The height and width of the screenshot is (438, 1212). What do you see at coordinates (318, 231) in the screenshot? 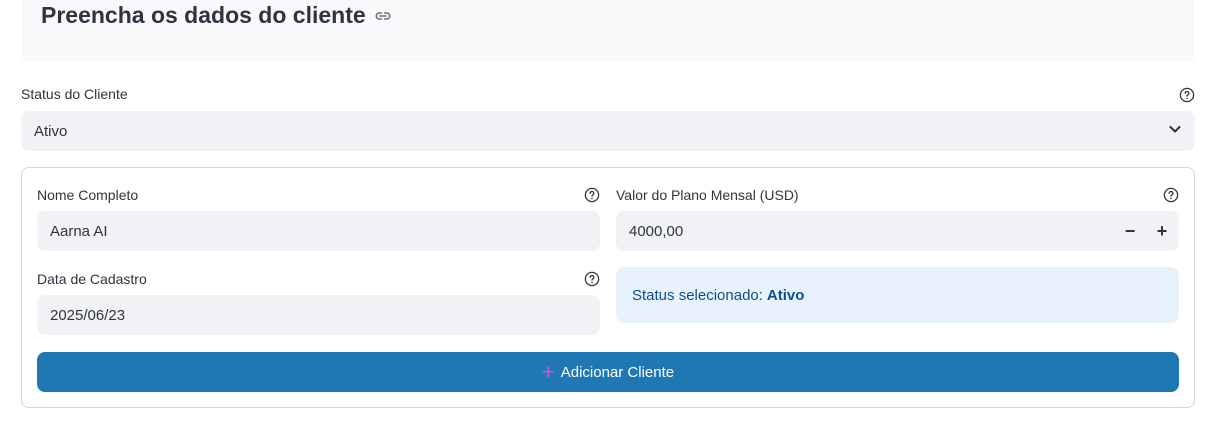
I see `name-input: Aarna AI` at bounding box center [318, 231].